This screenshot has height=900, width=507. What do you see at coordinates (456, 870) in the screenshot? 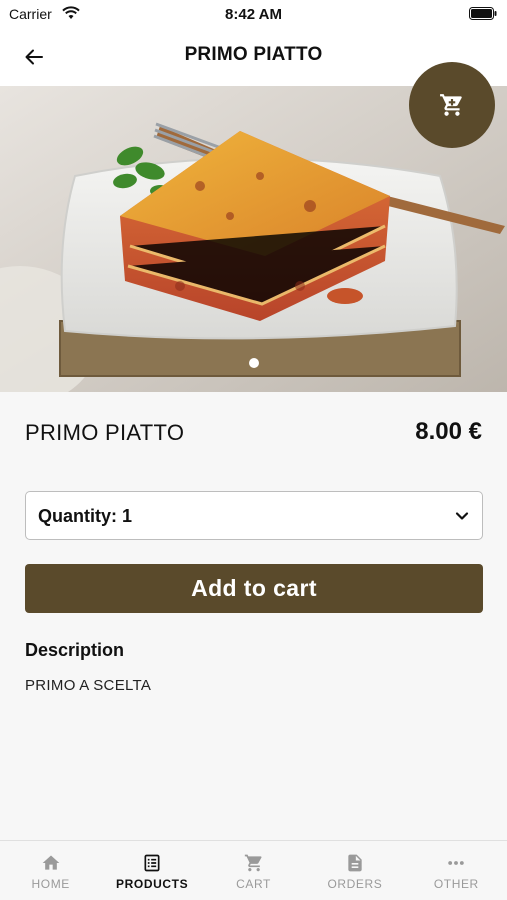
I see `tab-other: OTHER` at bounding box center [456, 870].